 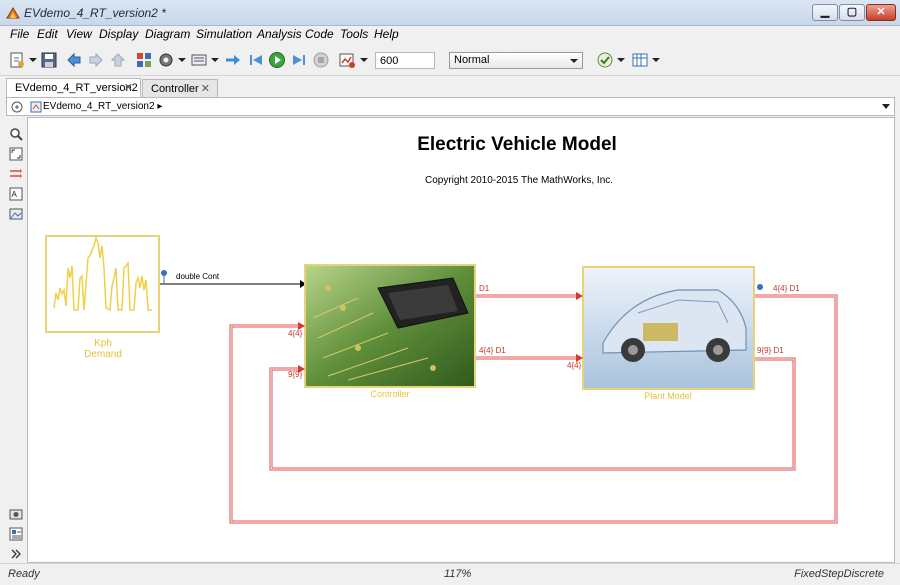 What do you see at coordinates (364, 60) in the screenshot?
I see `record-dropdown-arrow` at bounding box center [364, 60].